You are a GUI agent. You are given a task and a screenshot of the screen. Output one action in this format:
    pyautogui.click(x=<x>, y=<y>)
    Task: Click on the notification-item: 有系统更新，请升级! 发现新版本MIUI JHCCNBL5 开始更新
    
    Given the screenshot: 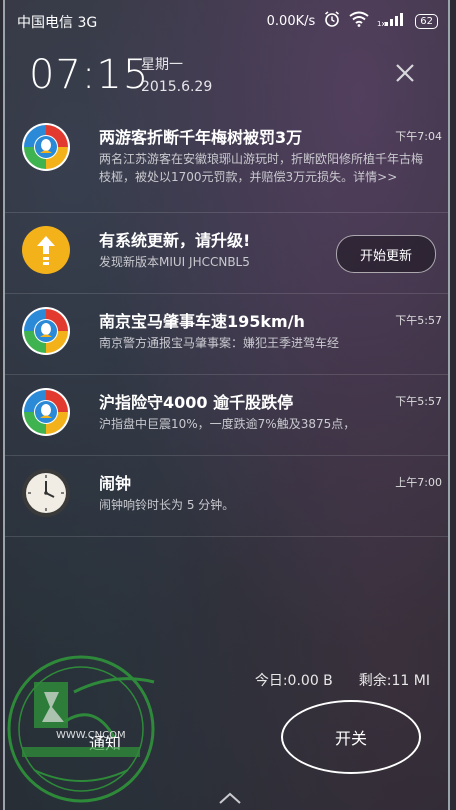 What is the action you would take?
    pyautogui.click(x=226, y=253)
    